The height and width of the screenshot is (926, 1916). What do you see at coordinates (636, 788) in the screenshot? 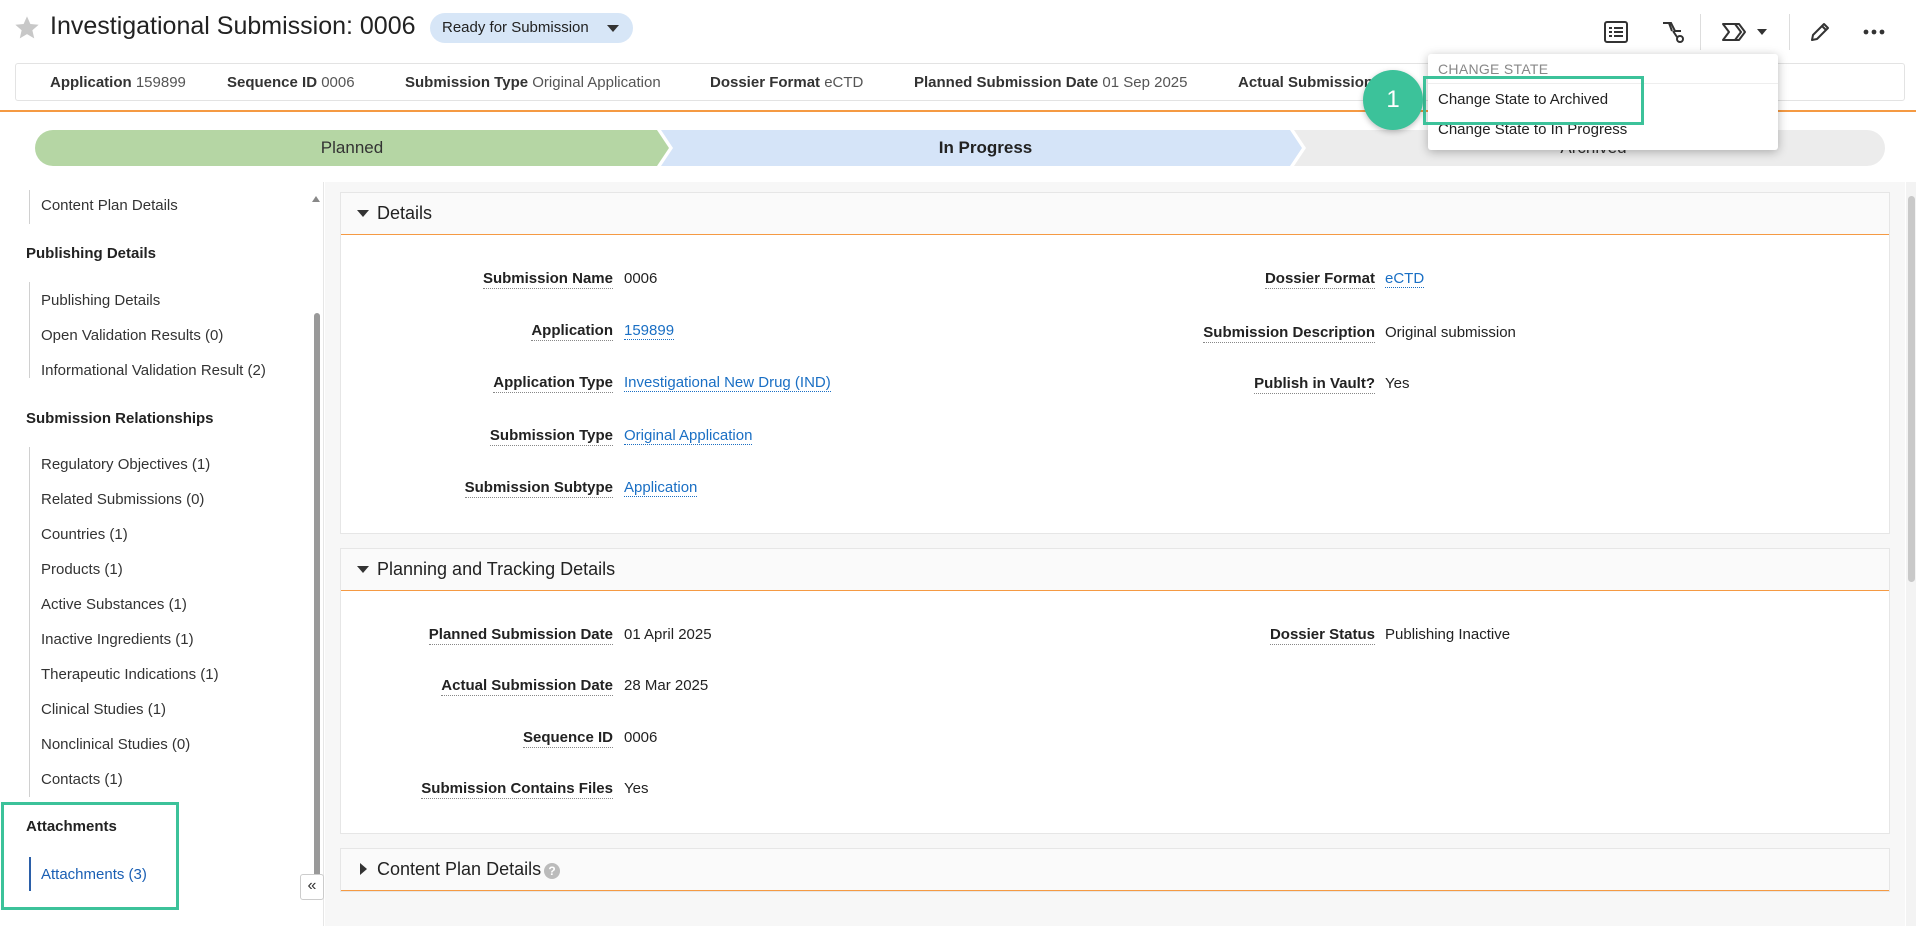
I see `field-value-submission-contains-files: Yes` at bounding box center [636, 788].